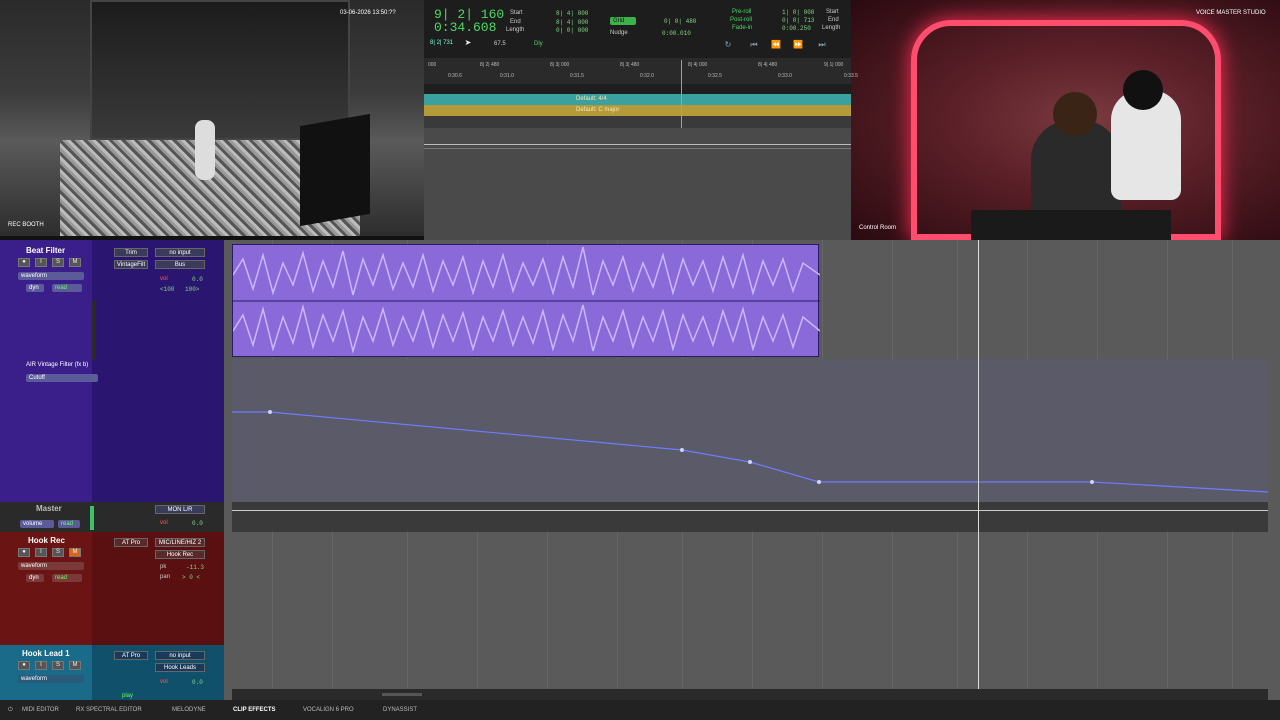  What do you see at coordinates (637, 99) in the screenshot?
I see `meter-ruler: Default: 4/4` at bounding box center [637, 99].